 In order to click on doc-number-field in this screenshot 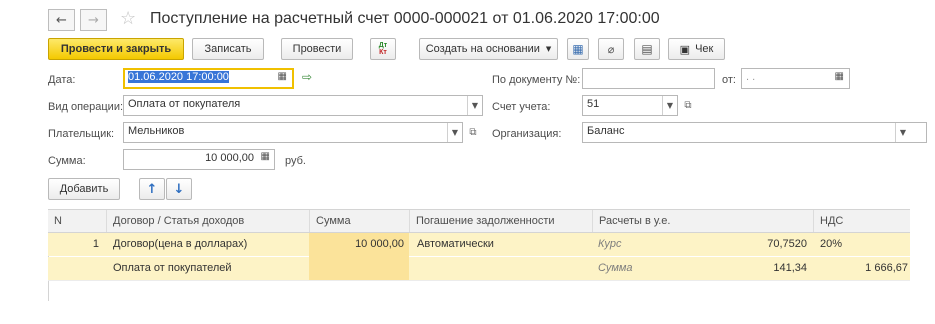, I will do `click(648, 78)`.